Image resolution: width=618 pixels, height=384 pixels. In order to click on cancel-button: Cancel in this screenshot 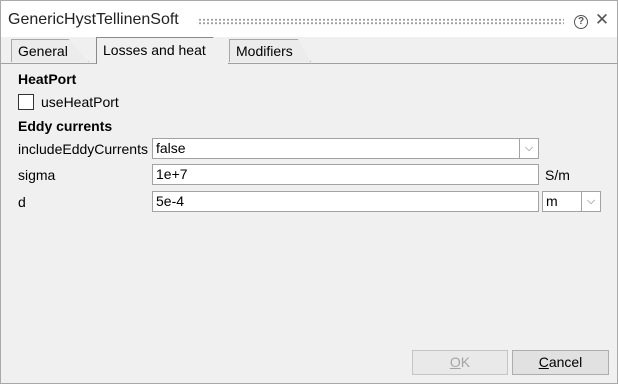, I will do `click(560, 362)`.